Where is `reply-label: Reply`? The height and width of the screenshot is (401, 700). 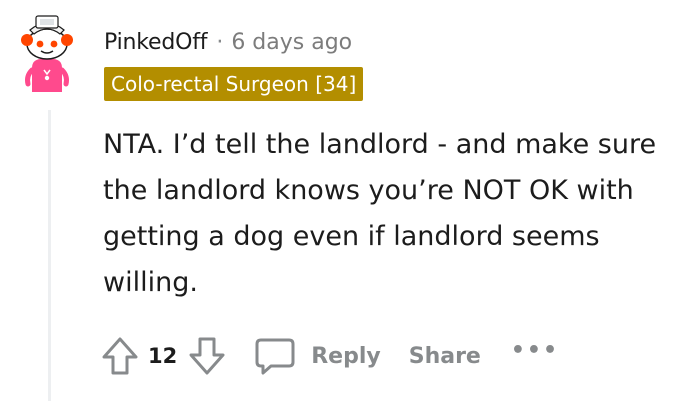 reply-label: Reply is located at coordinates (346, 356).